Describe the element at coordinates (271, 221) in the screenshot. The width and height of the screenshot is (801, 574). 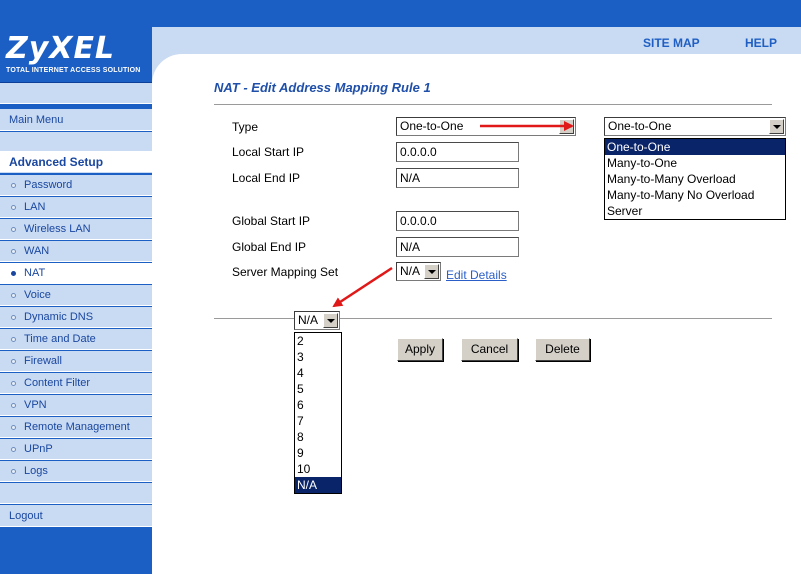
I see `global-start-ip-label: Global Start IP` at that location.